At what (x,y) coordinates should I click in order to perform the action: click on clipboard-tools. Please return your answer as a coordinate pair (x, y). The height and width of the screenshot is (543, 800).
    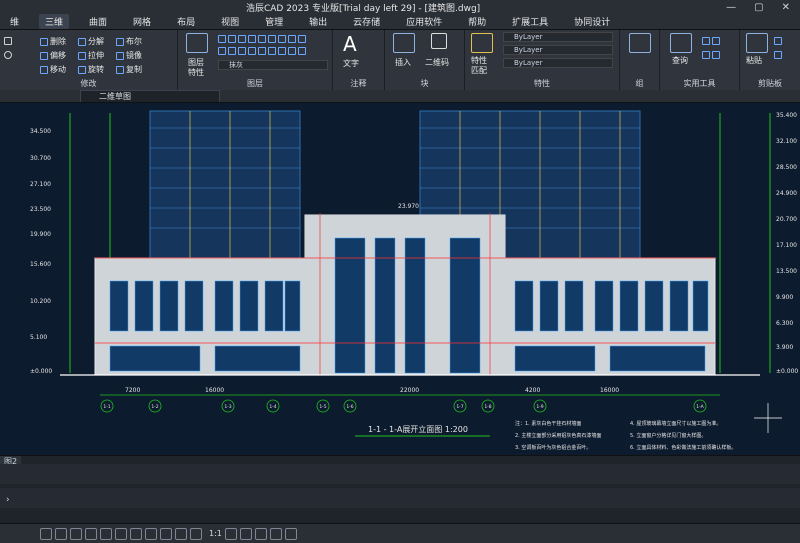
    Looking at the image, I should click on (779, 40).